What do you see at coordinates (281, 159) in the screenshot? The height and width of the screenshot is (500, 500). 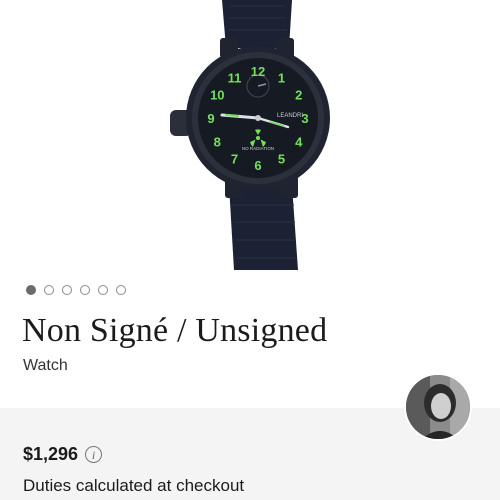 I see `dial-numeral: 5` at bounding box center [281, 159].